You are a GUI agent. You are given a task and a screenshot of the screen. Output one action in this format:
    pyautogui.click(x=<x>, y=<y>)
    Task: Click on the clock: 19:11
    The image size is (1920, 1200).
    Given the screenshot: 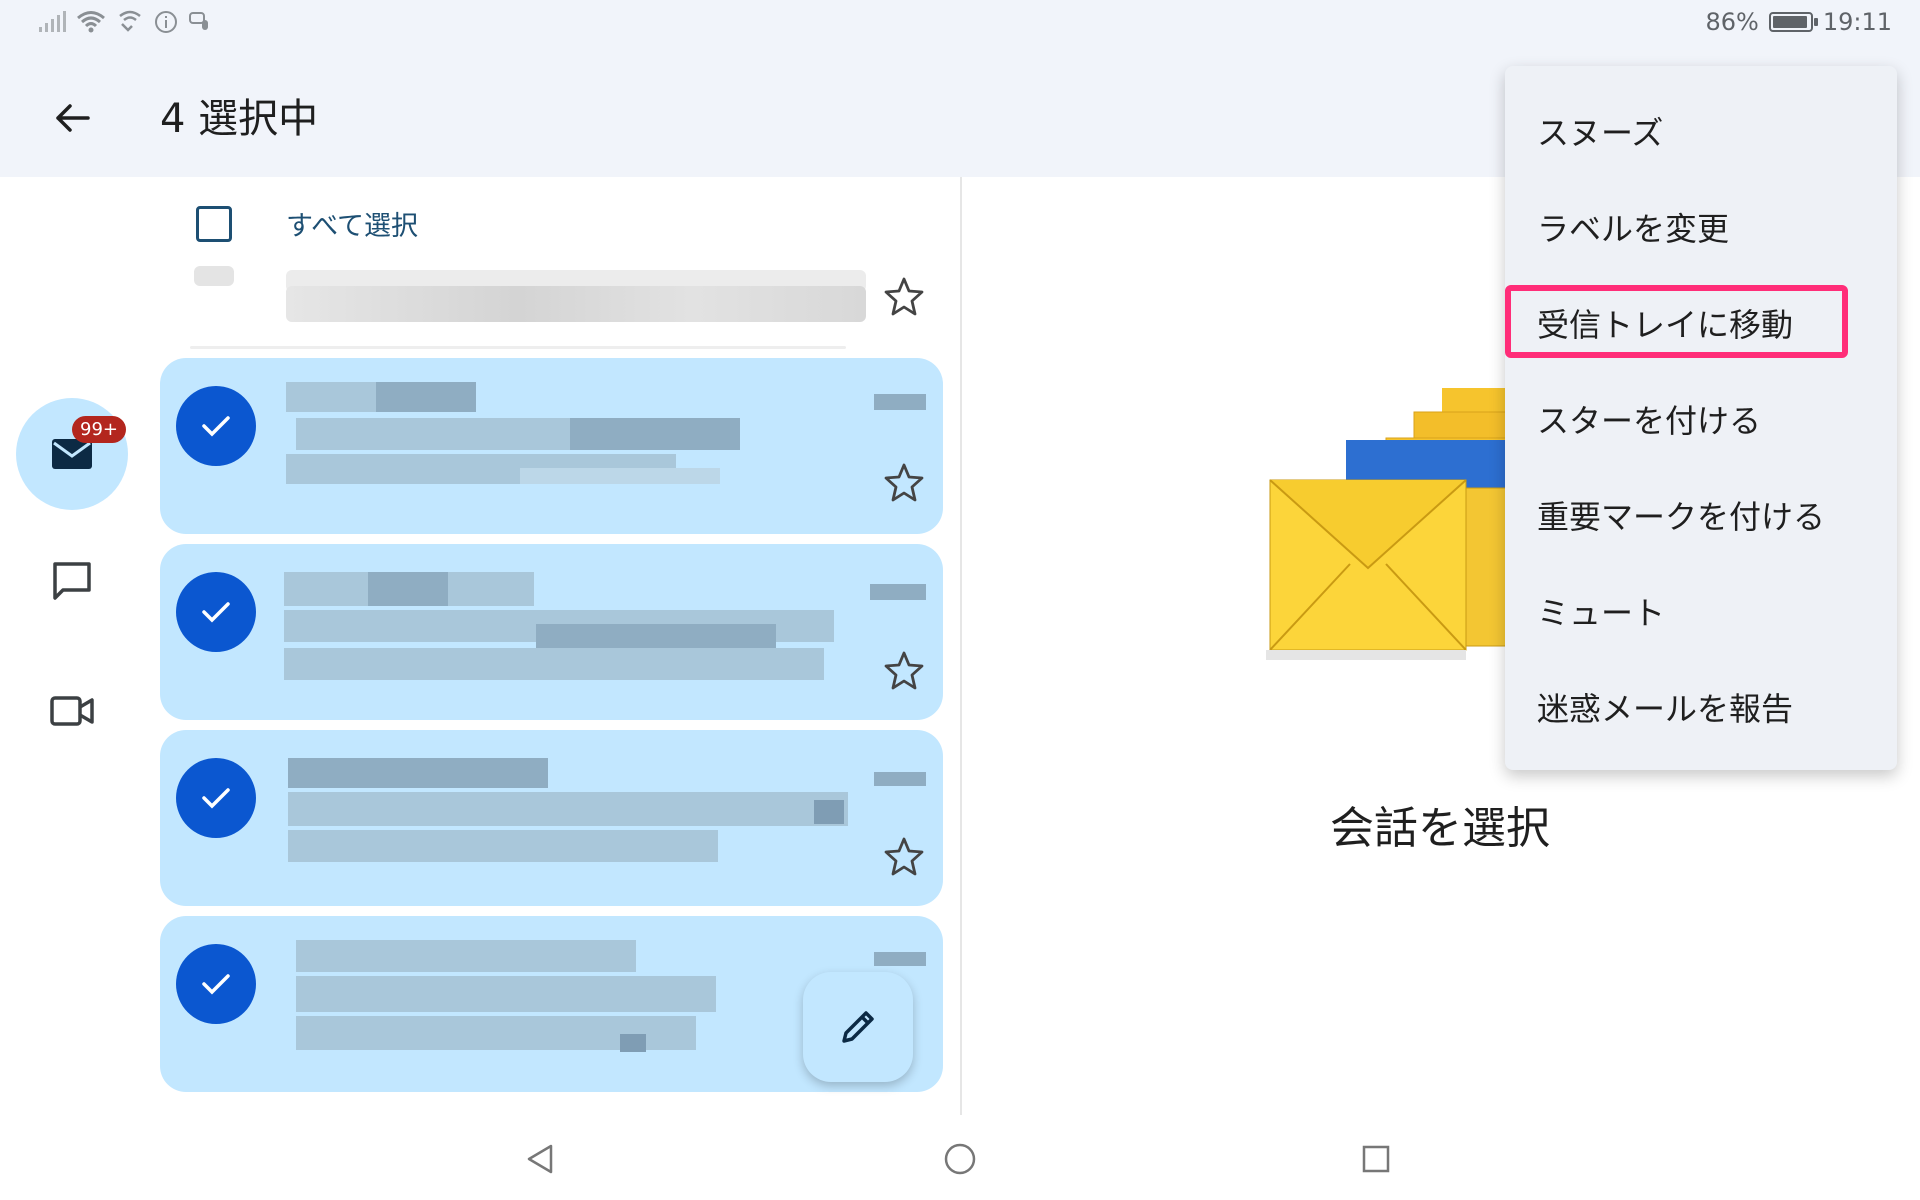 What is the action you would take?
    pyautogui.click(x=1857, y=22)
    